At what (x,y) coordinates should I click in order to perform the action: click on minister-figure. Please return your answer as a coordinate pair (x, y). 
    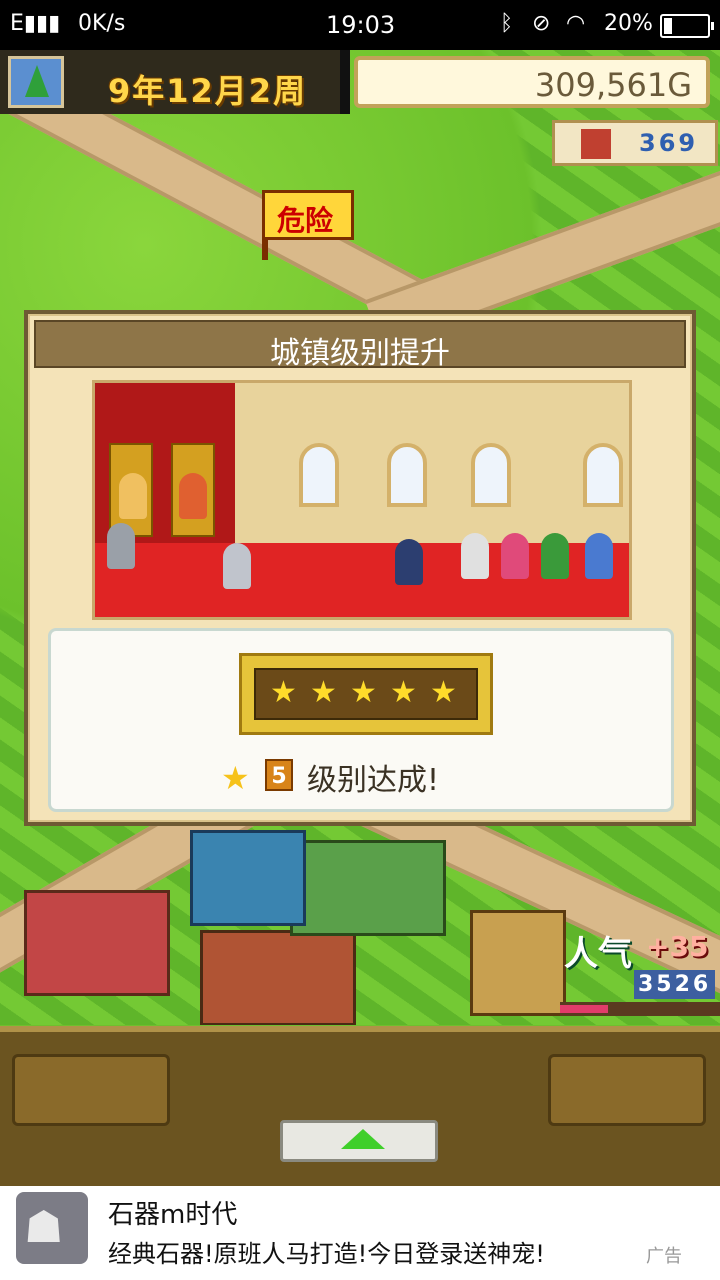
    Looking at the image, I should click on (237, 566).